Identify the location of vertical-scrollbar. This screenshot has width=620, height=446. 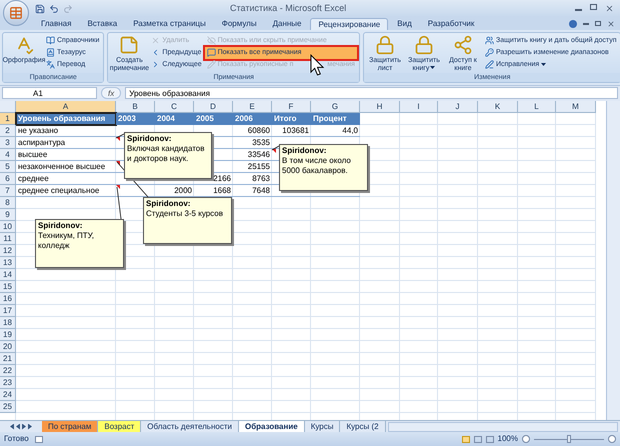
(613, 260).